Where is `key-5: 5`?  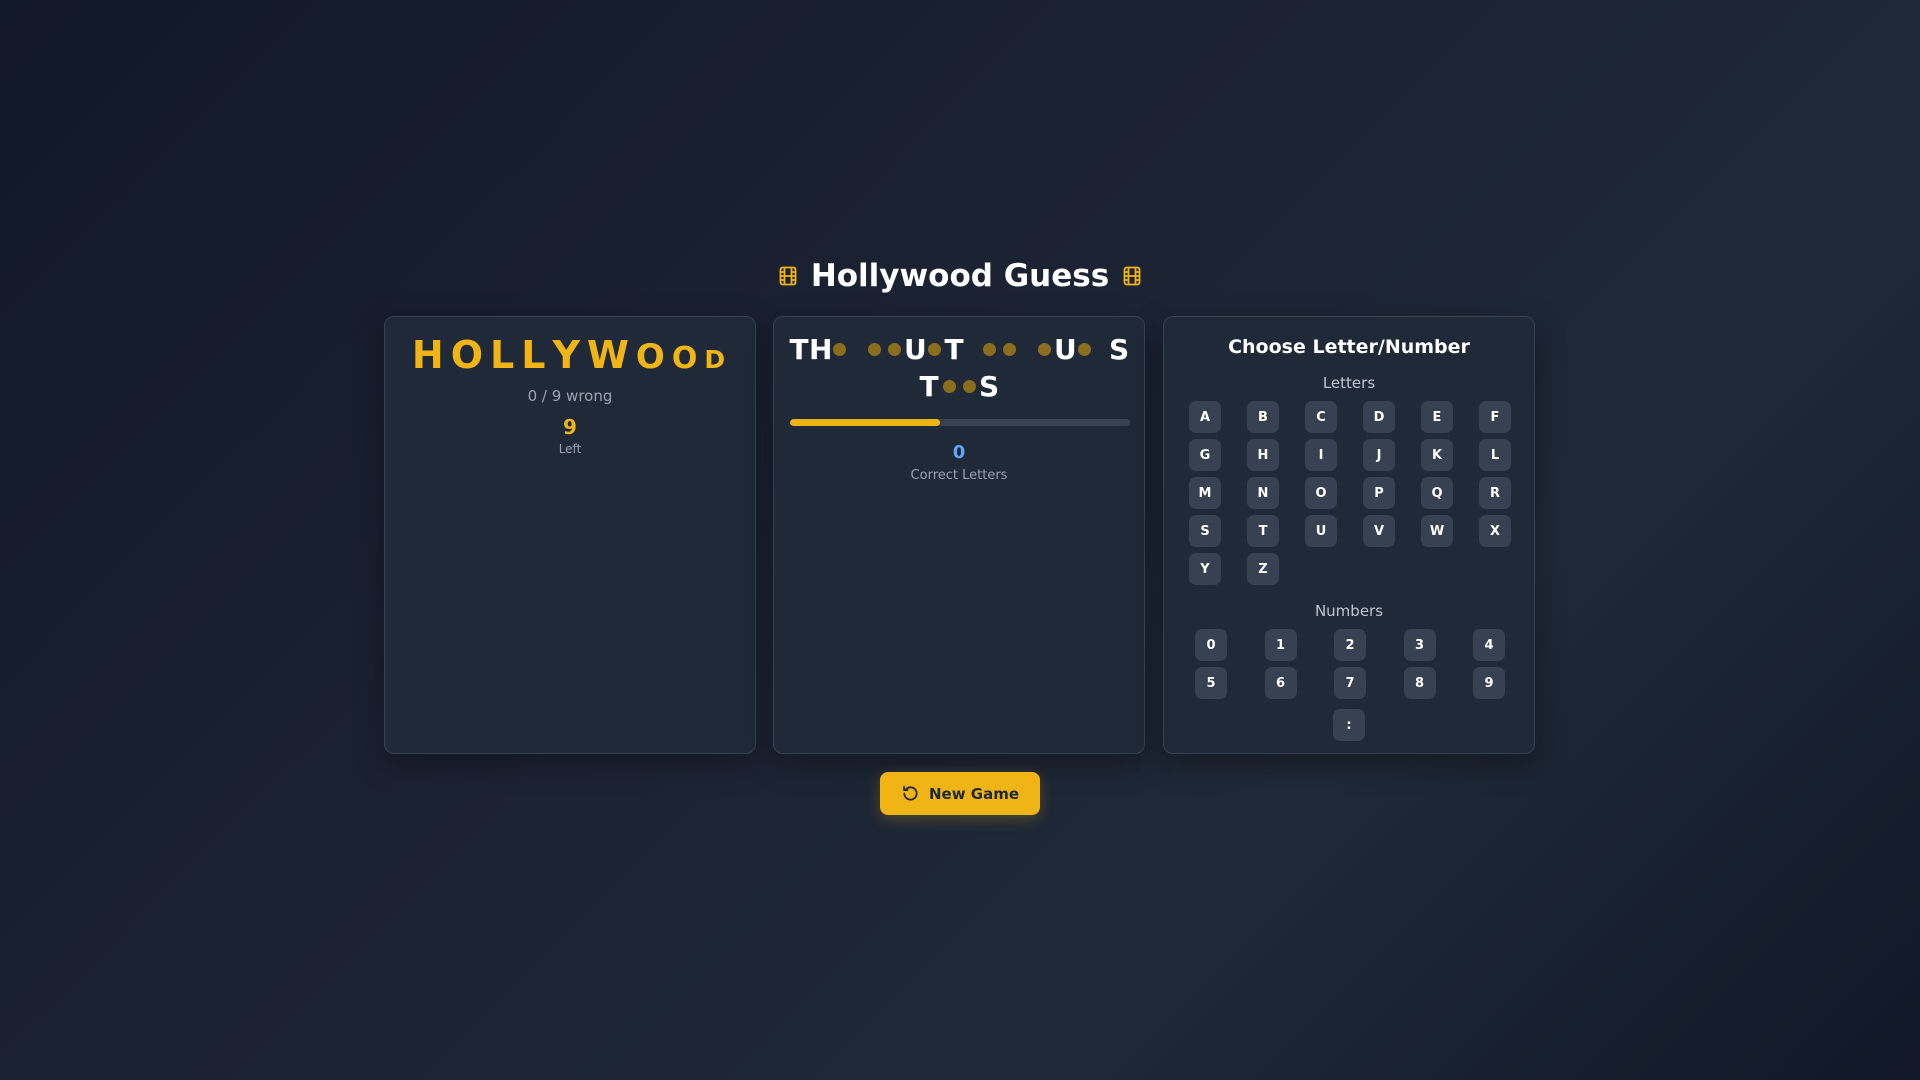
key-5: 5 is located at coordinates (1211, 683).